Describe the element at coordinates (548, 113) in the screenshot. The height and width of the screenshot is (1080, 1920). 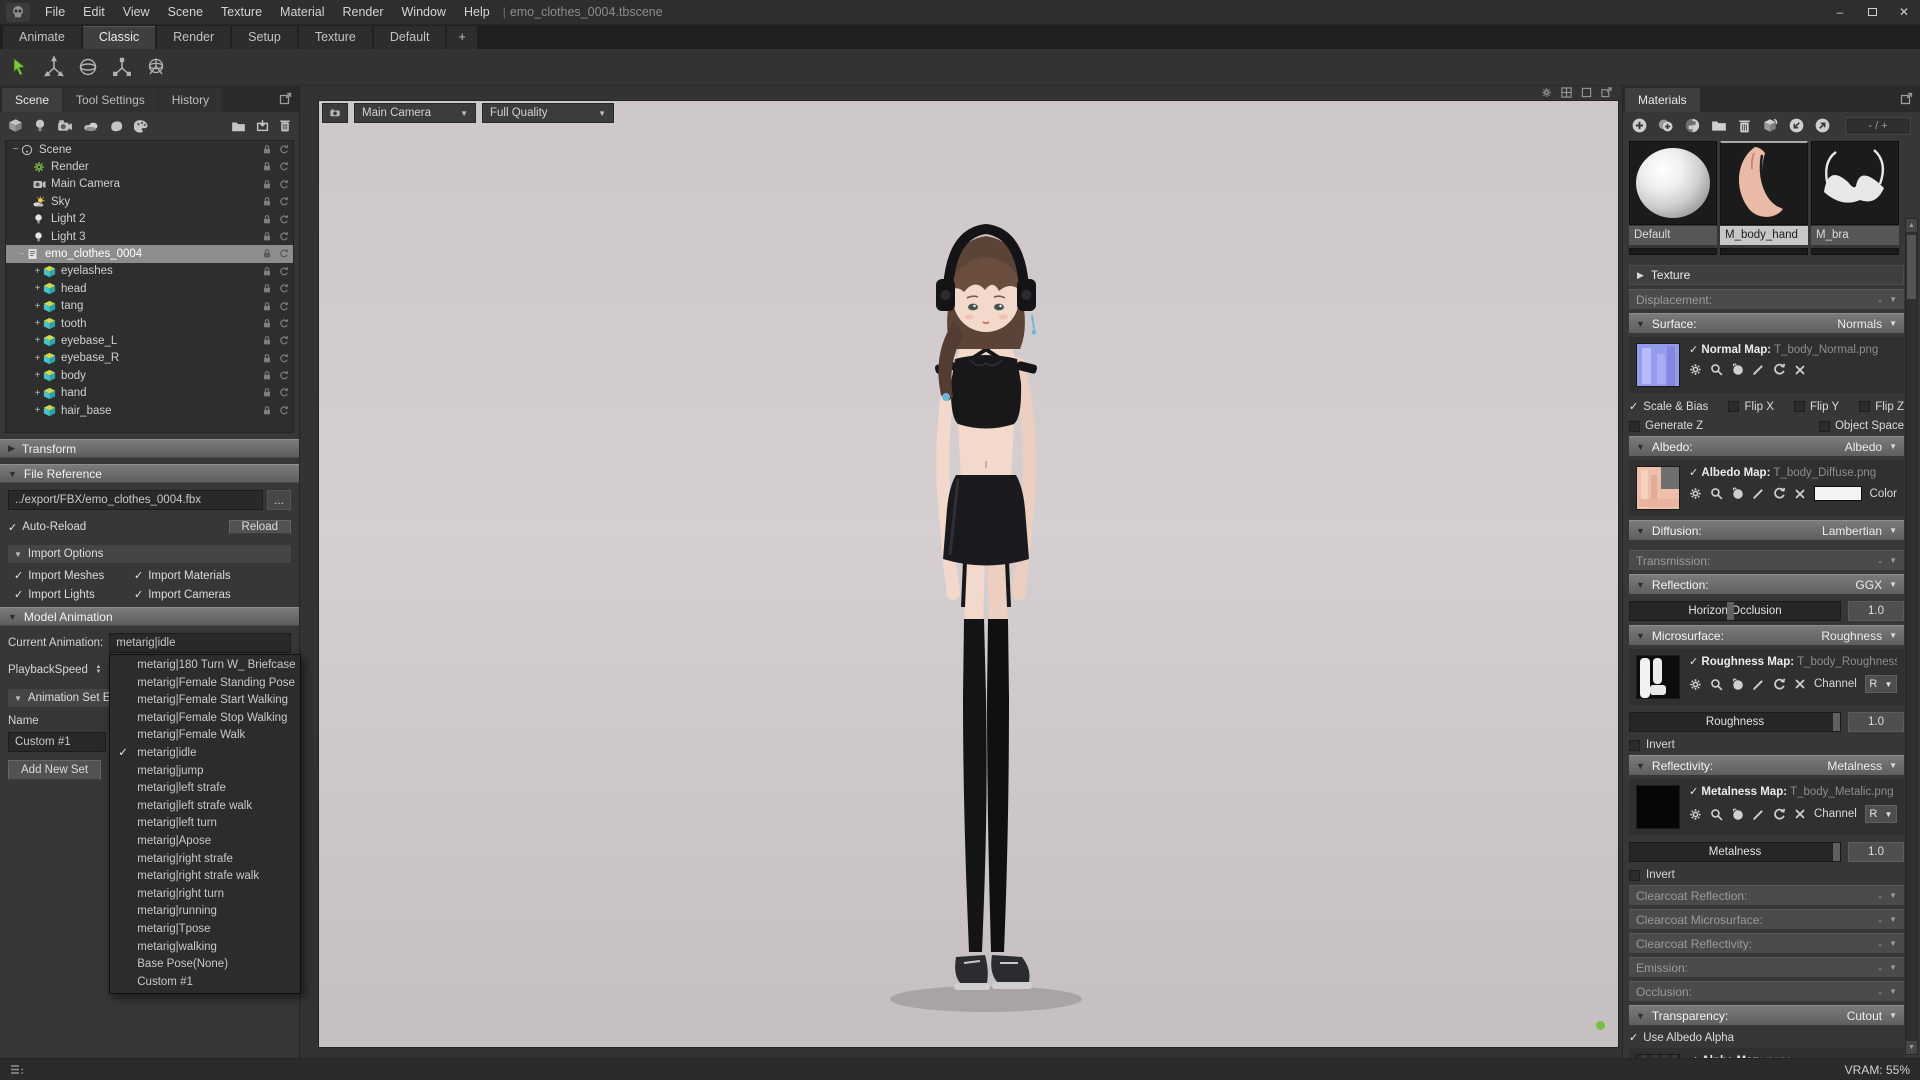
I see `quality-select: Full Quality ▼` at that location.